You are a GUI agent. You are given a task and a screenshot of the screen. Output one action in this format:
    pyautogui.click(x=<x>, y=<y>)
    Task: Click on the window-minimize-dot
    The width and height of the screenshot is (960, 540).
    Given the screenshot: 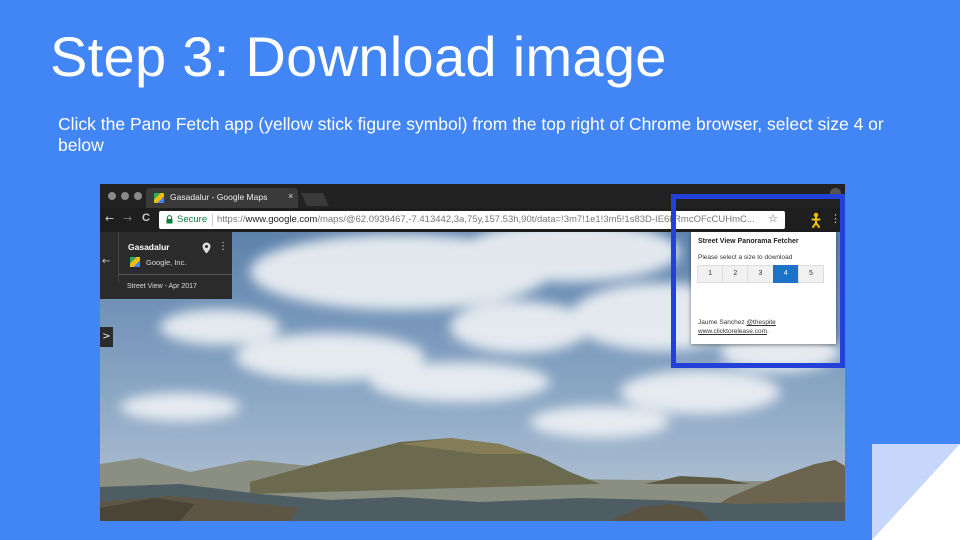 What is the action you would take?
    pyautogui.click(x=125, y=196)
    